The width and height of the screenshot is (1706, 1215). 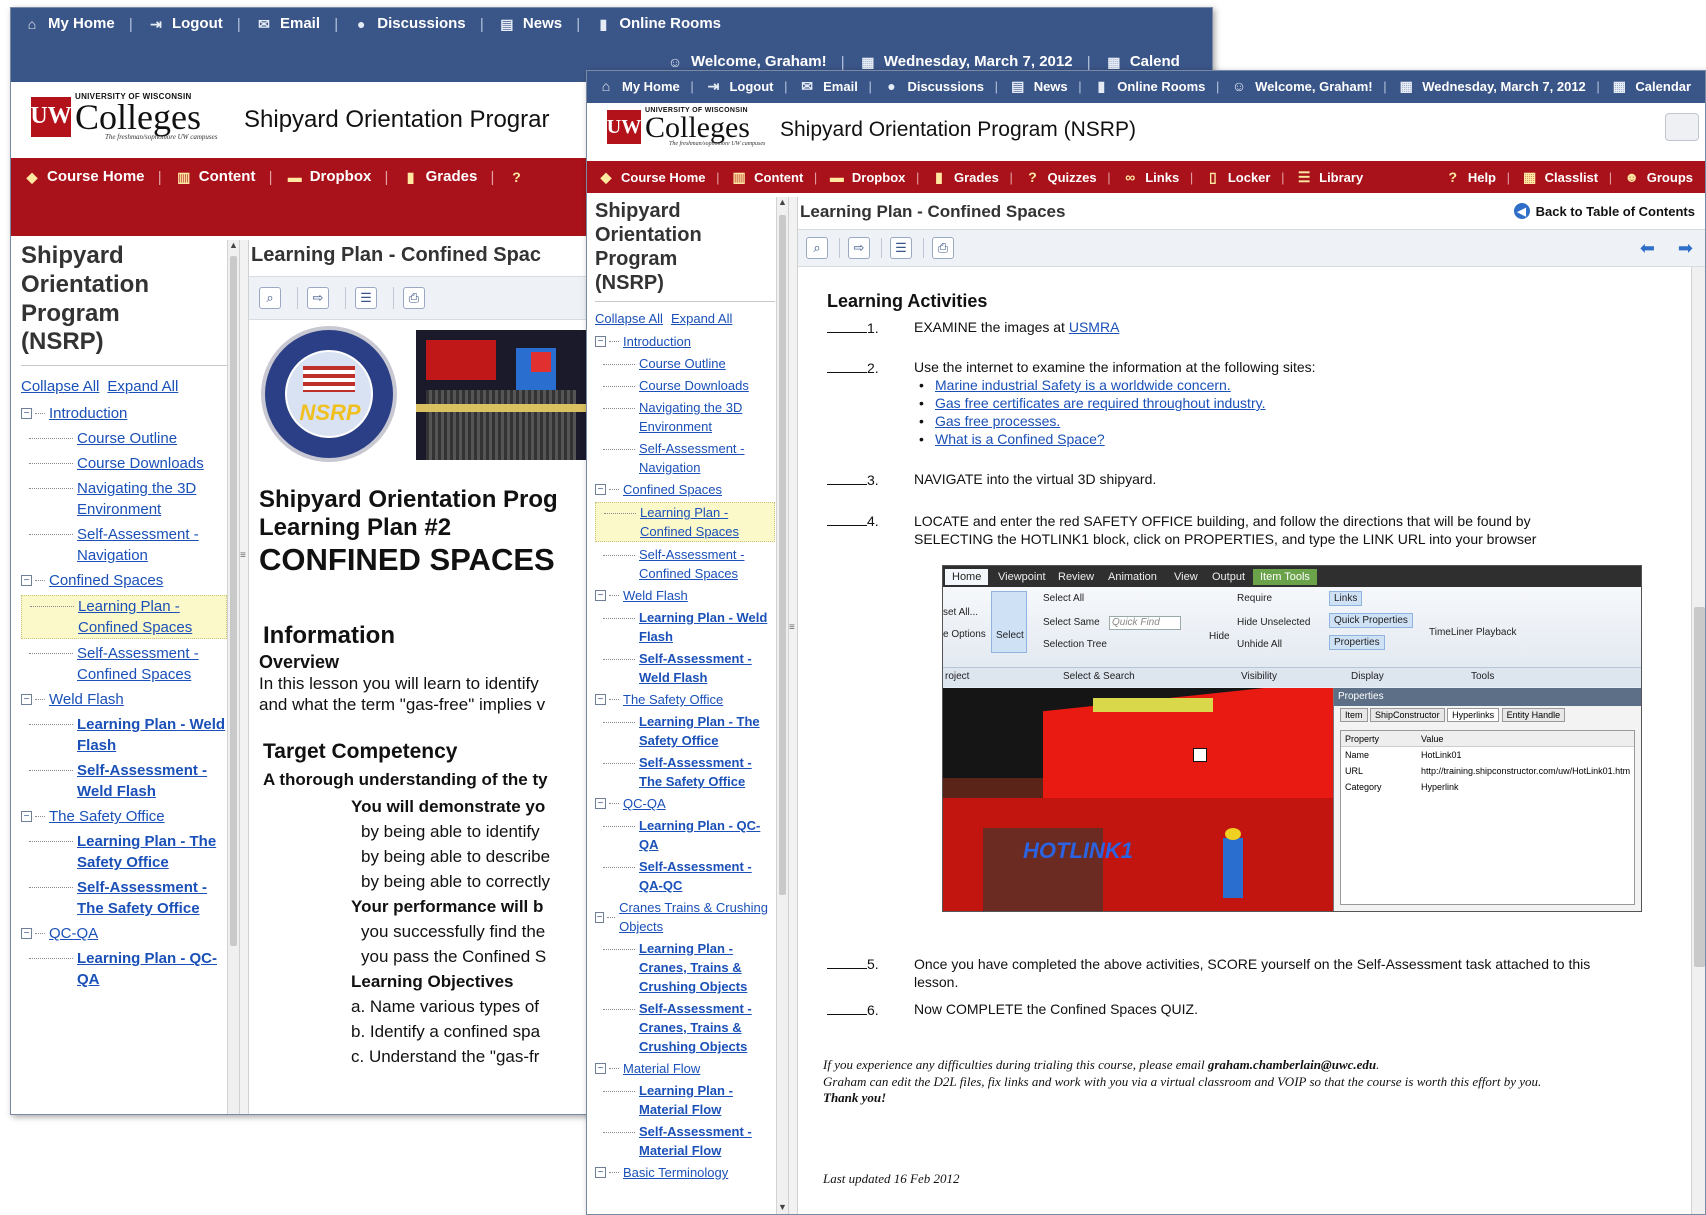 I want to click on tree-topic: Self-Assessment - QA-QC, so click(x=685, y=876).